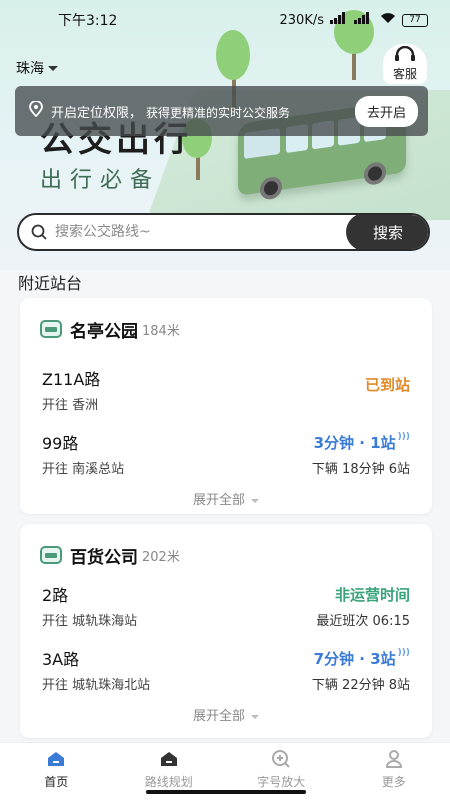  What do you see at coordinates (50, 283) in the screenshot?
I see `nearby-stations-heading: 附近站台` at bounding box center [50, 283].